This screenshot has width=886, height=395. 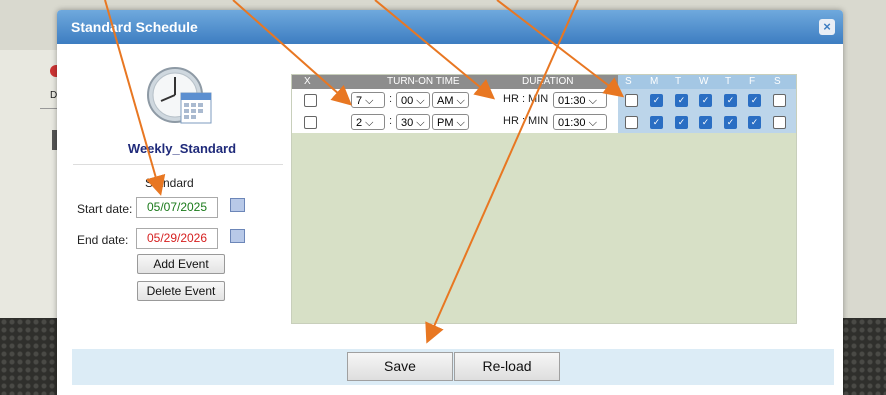 I want to click on ampm-select: AM ⌵, so click(x=450, y=100).